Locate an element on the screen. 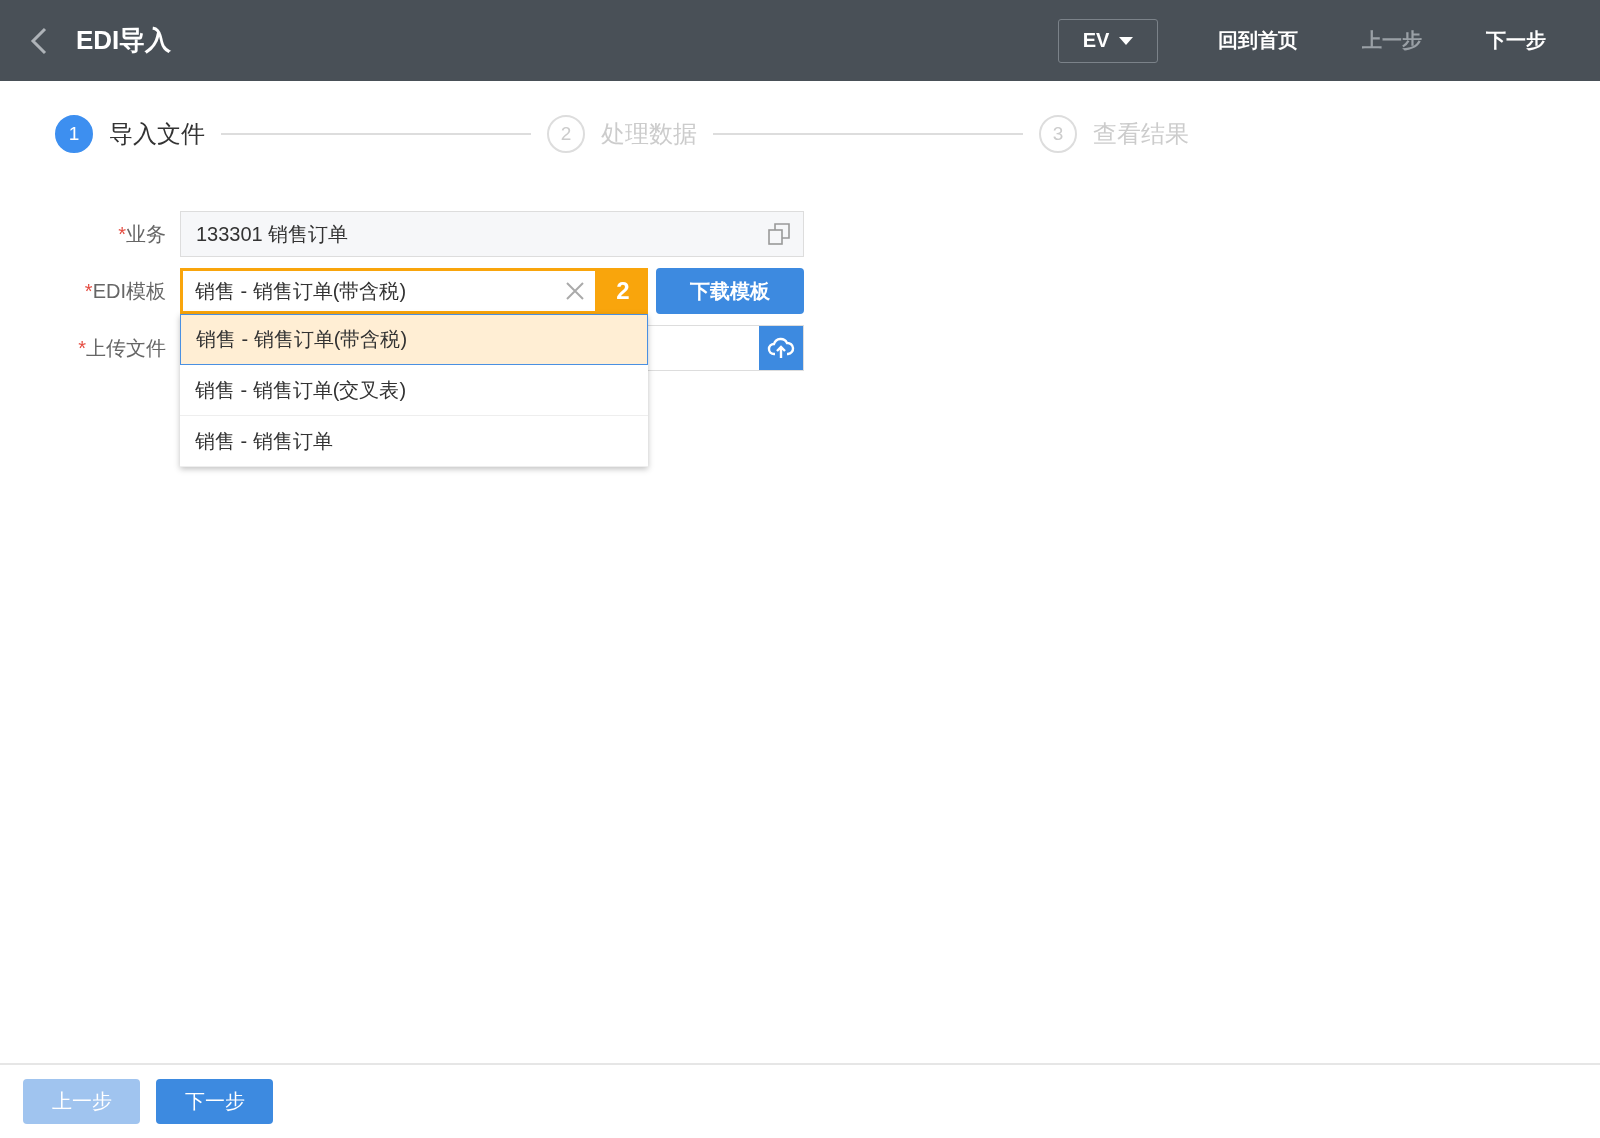 The width and height of the screenshot is (1600, 1138). step: 1 导入文件 is located at coordinates (130, 134).